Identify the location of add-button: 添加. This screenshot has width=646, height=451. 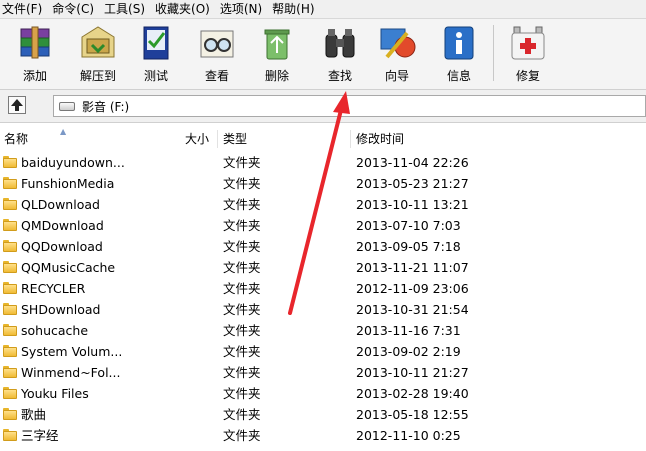
(35, 53).